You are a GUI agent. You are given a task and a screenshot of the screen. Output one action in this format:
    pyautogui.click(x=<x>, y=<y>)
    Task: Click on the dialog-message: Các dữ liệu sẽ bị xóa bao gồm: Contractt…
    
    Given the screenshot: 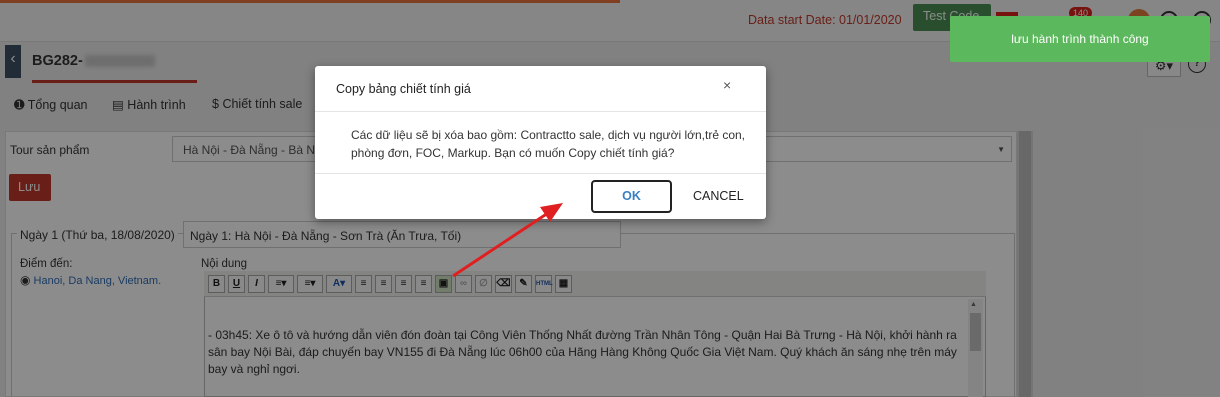 What is the action you would take?
    pyautogui.click(x=548, y=144)
    